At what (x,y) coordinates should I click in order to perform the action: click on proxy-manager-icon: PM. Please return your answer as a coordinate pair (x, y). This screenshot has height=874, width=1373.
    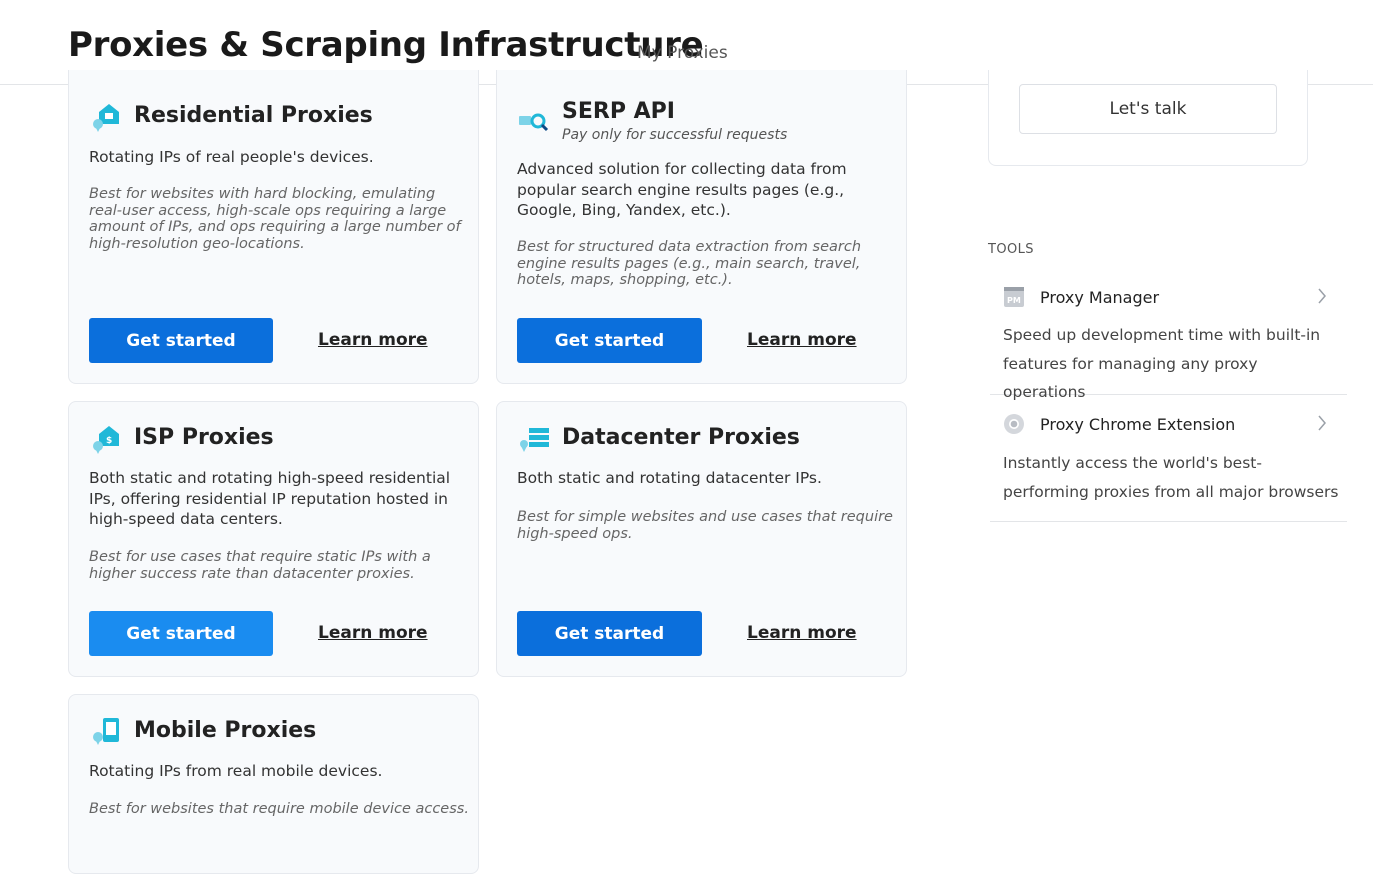
    Looking at the image, I should click on (1014, 297).